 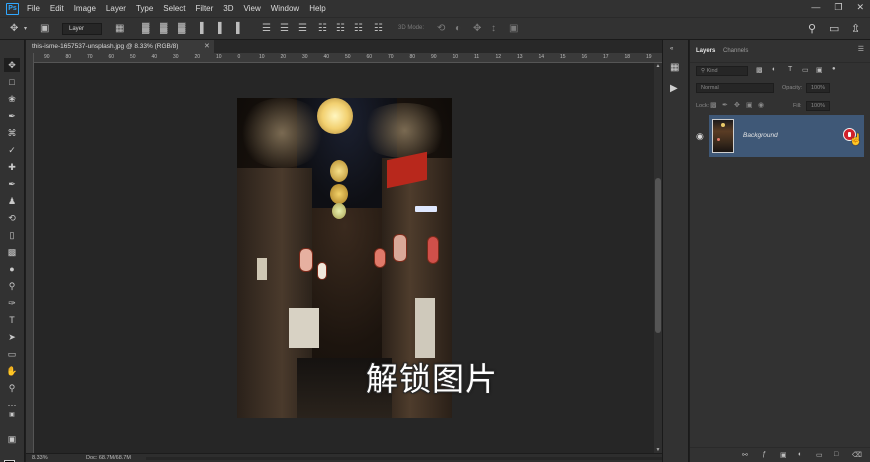 I want to click on pen-tool-icon: ✑, so click(x=12, y=303).